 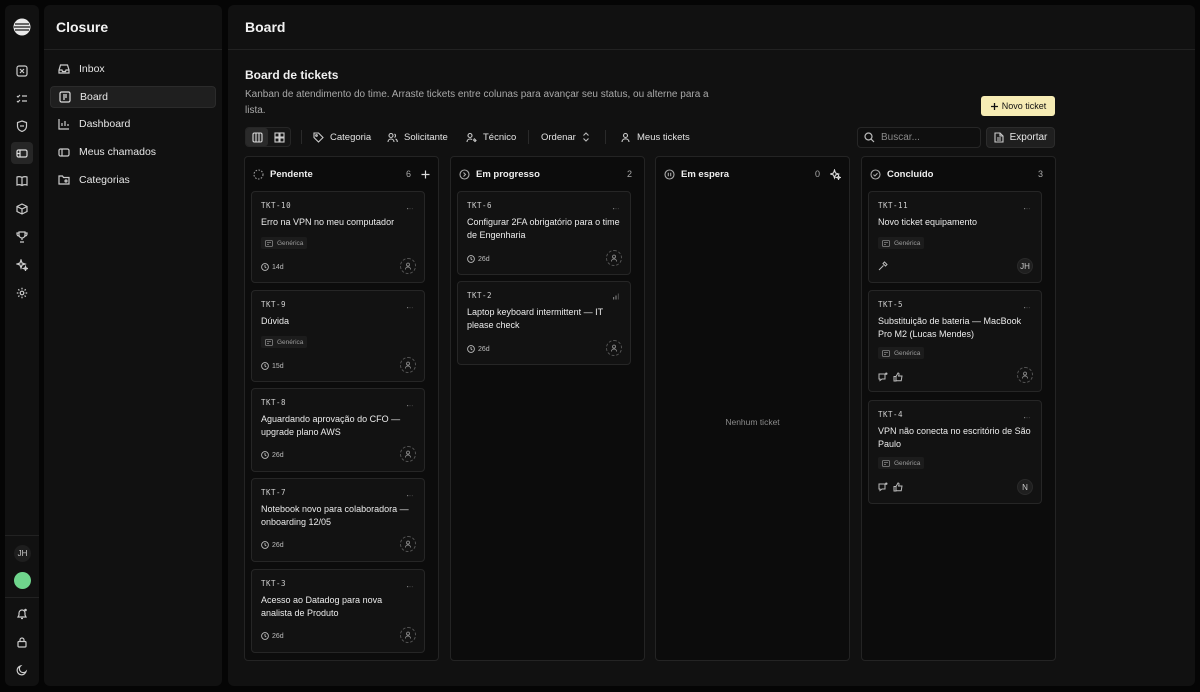 What do you see at coordinates (1025, 487) in the screenshot?
I see `avatar: N` at bounding box center [1025, 487].